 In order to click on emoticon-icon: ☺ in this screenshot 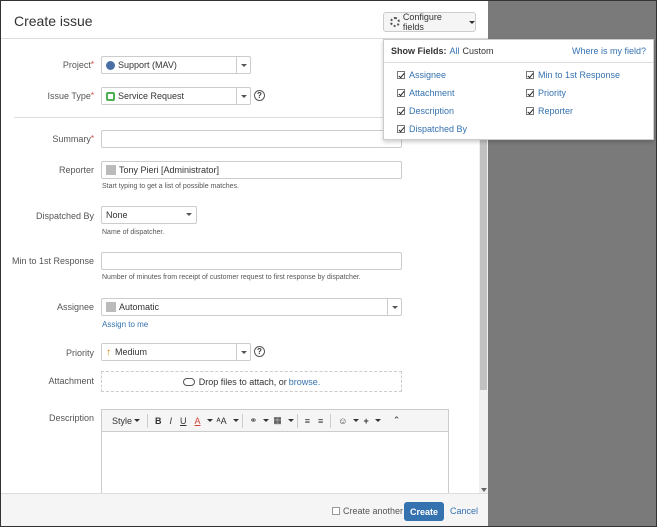, I will do `click(342, 421)`.